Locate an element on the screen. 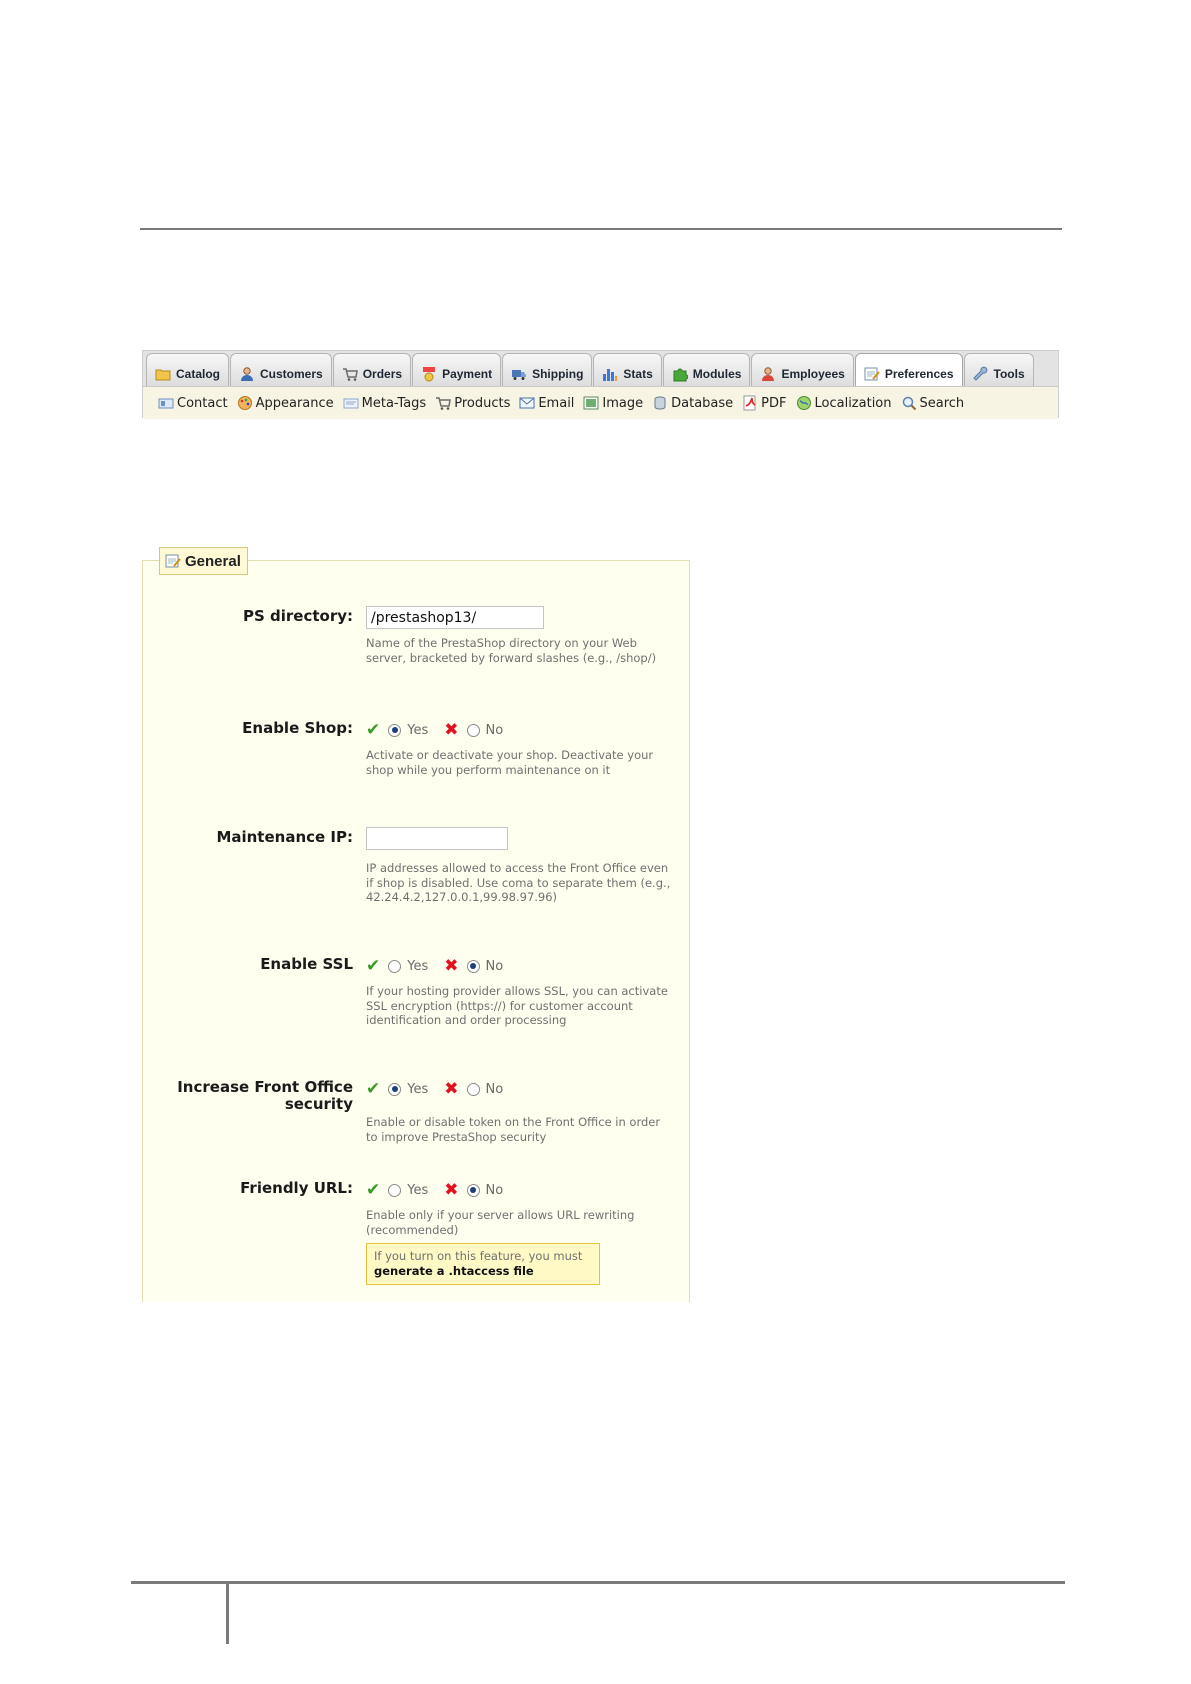  tab-payment: Payment is located at coordinates (457, 370).